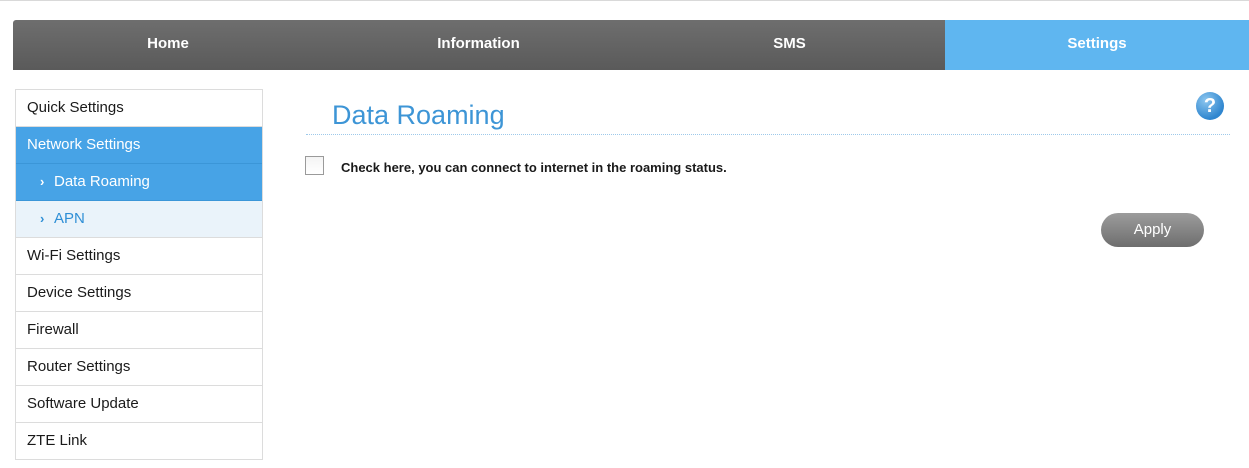 This screenshot has width=1249, height=468. Describe the element at coordinates (69, 218) in the screenshot. I see `sidebar-item-label: APN` at that location.